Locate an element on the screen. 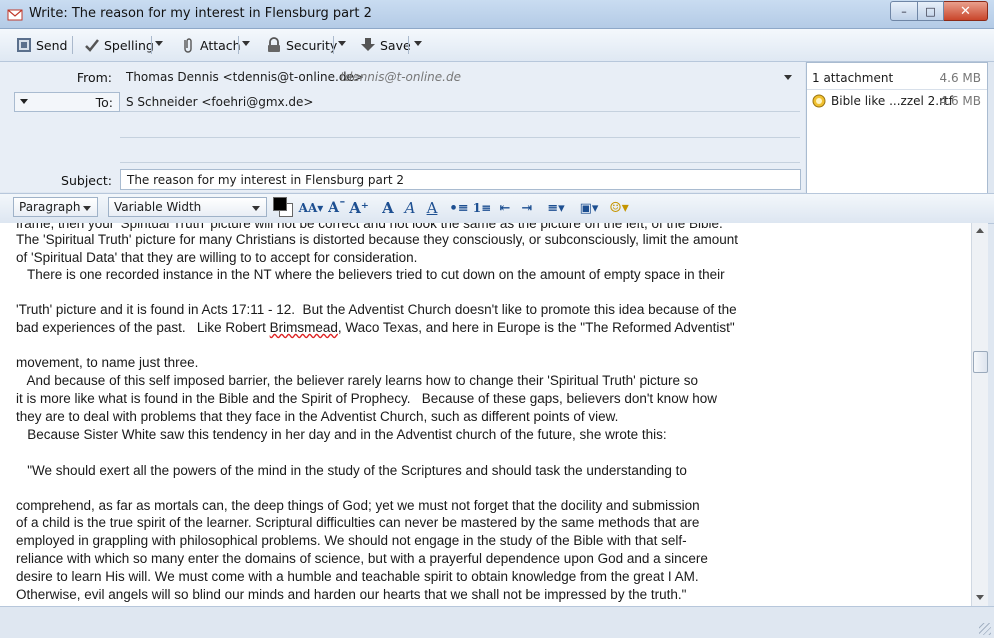 This screenshot has height=638, width=994. maximize-button: □ is located at coordinates (931, 11).